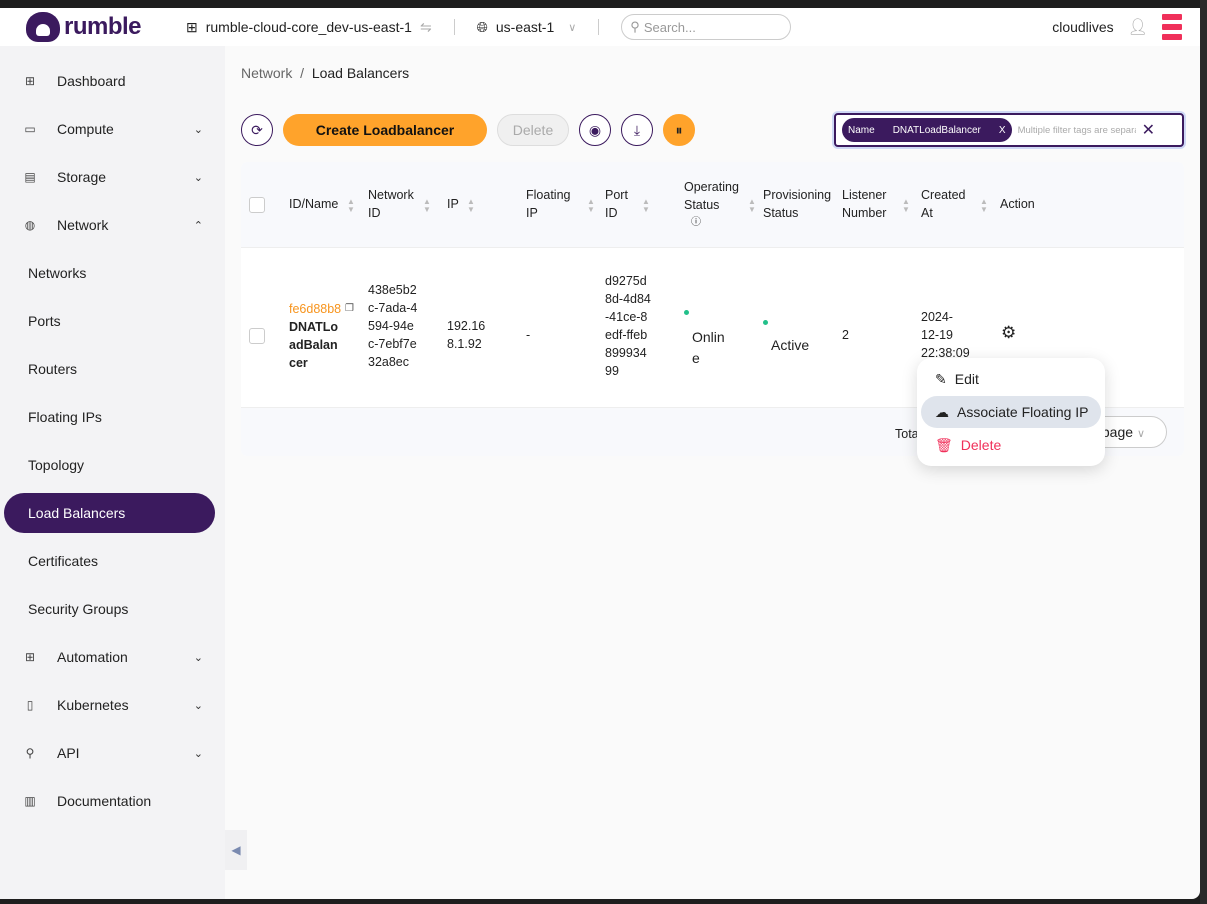  I want to click on select-all-checkbox, so click(257, 205).